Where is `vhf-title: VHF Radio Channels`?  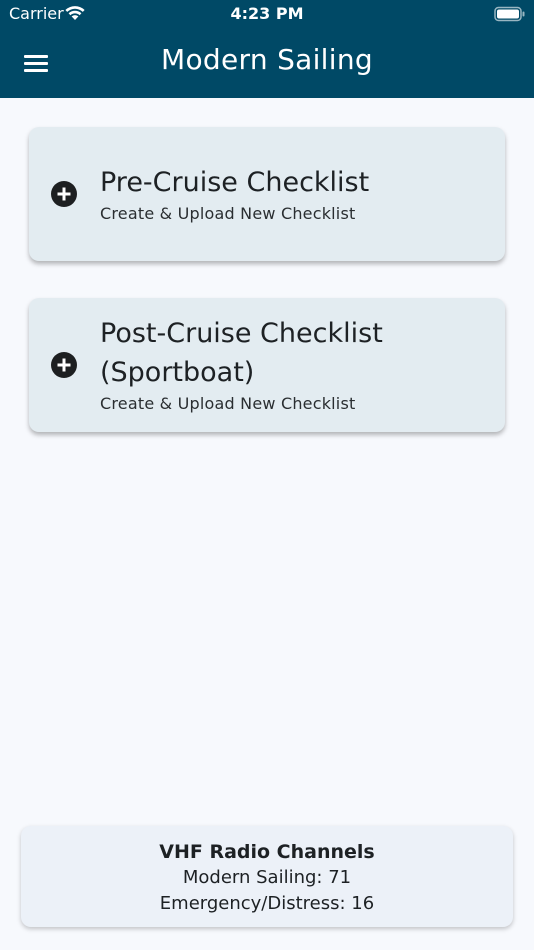
vhf-title: VHF Radio Channels is located at coordinates (267, 852).